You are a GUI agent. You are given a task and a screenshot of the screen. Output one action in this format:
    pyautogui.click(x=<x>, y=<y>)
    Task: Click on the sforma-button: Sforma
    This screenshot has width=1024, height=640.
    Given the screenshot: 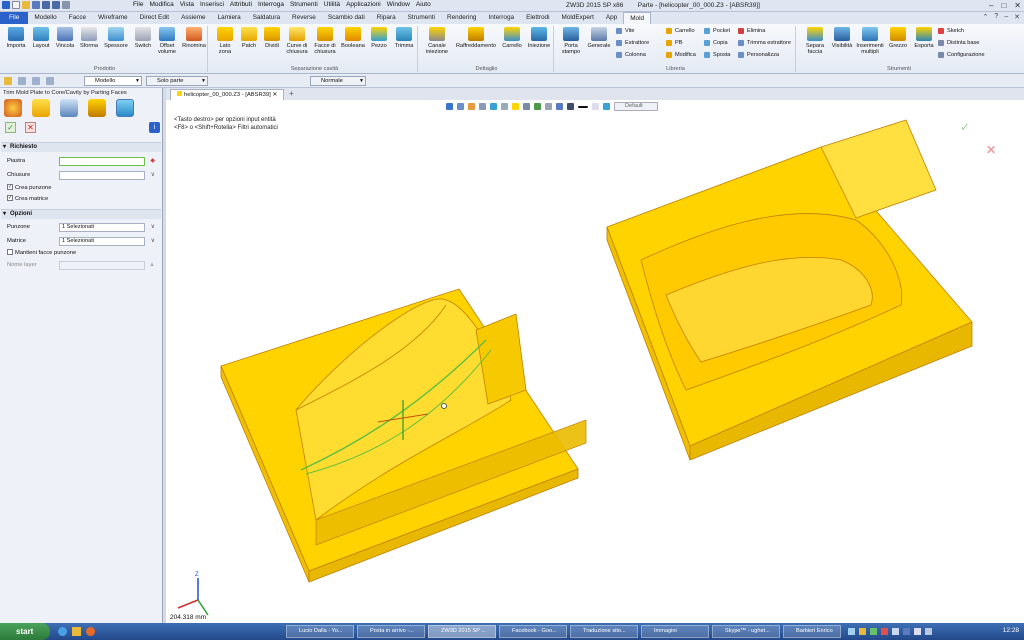 What is the action you would take?
    pyautogui.click(x=89, y=37)
    